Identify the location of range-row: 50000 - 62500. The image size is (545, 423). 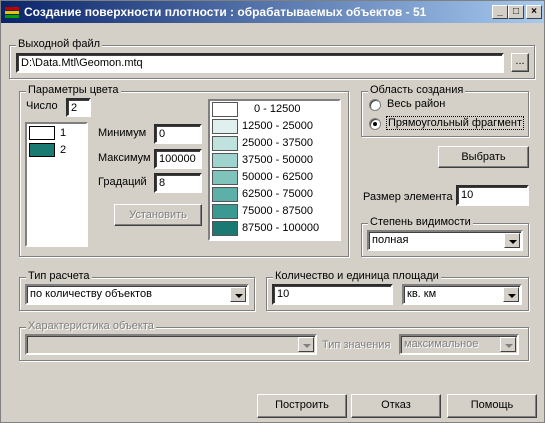
(274, 177).